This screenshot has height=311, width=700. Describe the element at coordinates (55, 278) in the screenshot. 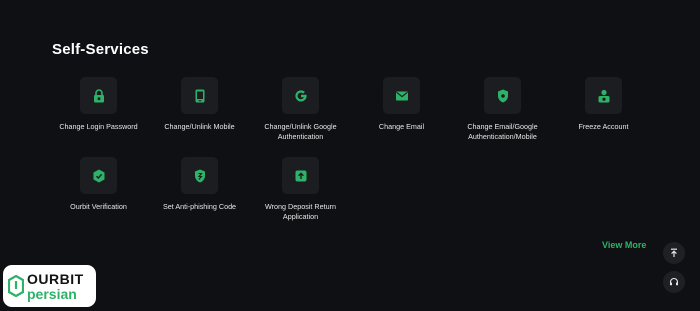

I see `logo-word-ourbit: OURBIT` at that location.